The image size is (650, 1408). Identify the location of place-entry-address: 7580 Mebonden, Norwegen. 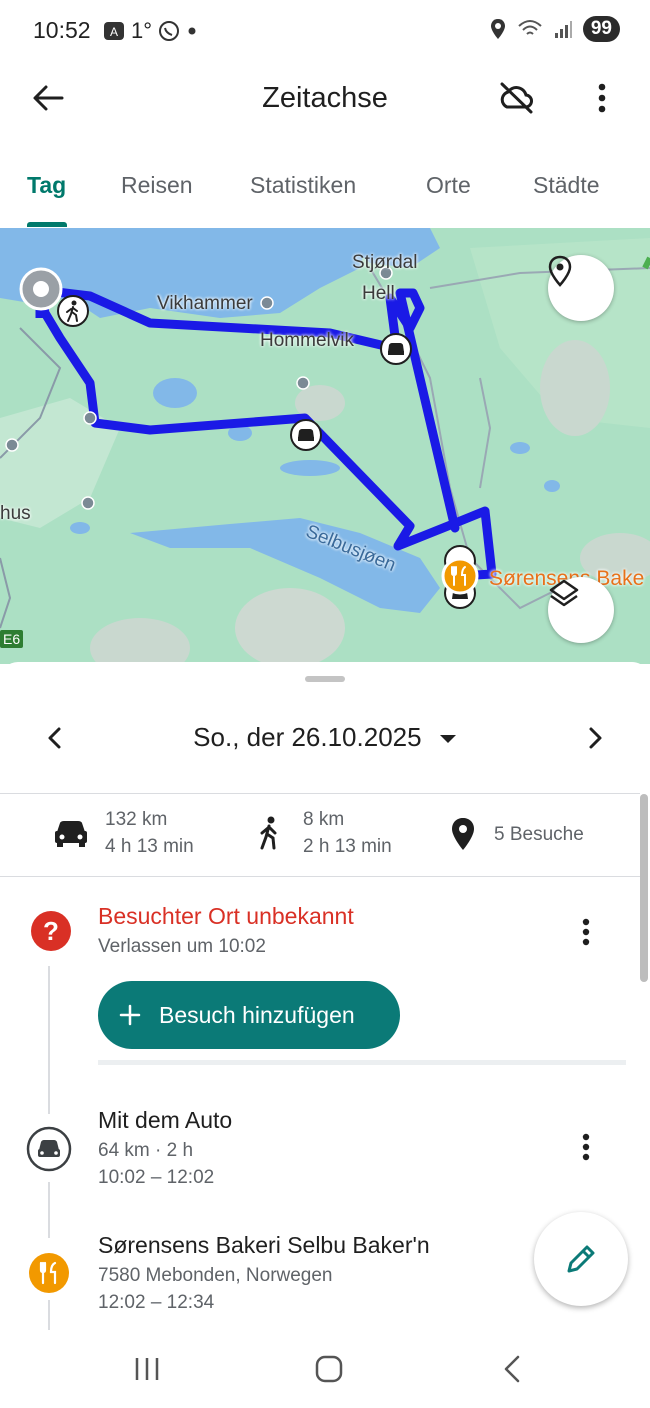
(215, 1275).